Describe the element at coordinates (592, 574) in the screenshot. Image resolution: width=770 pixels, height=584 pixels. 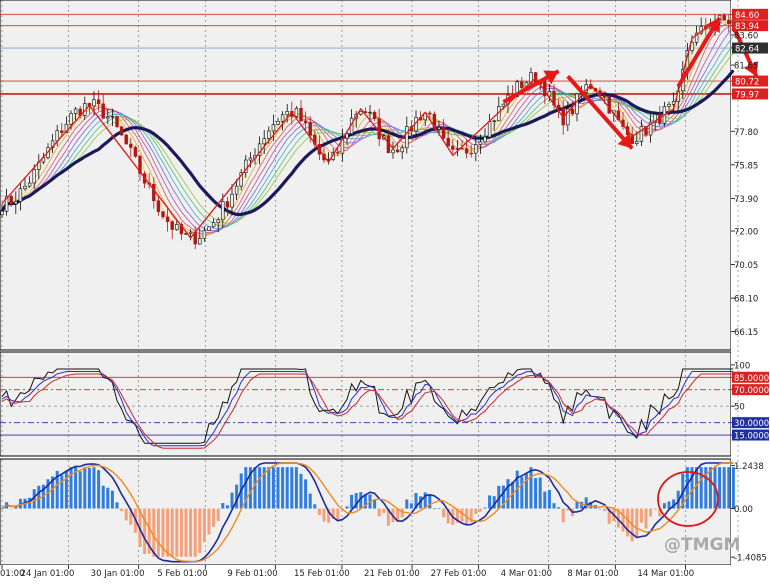
I see `time-tick-label: 8 Mar 01:00` at that location.